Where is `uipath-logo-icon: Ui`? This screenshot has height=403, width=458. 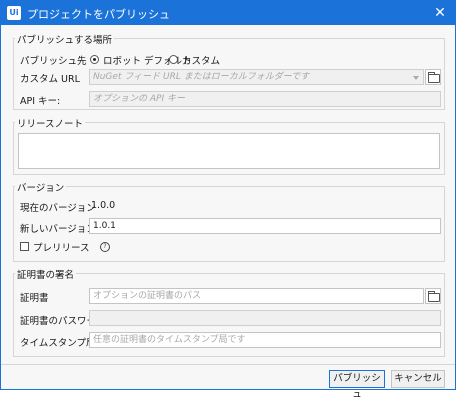
uipath-logo-icon: Ui is located at coordinates (14, 13).